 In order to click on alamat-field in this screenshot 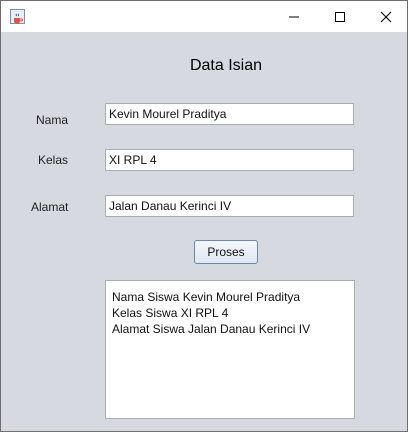, I will do `click(229, 206)`.